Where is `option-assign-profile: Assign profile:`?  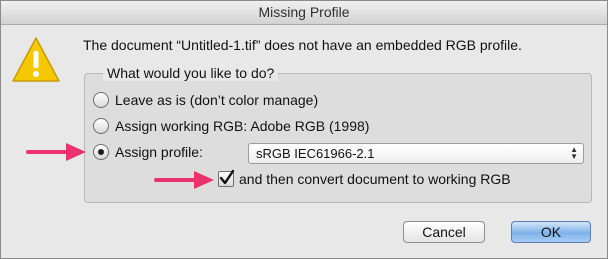
option-assign-profile: Assign profile: is located at coordinates (148, 152).